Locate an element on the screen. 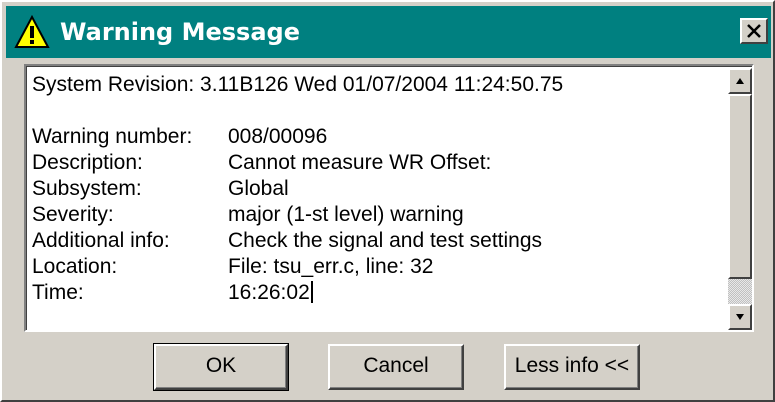 The image size is (775, 402). arrow-down-icon is located at coordinates (740, 317).